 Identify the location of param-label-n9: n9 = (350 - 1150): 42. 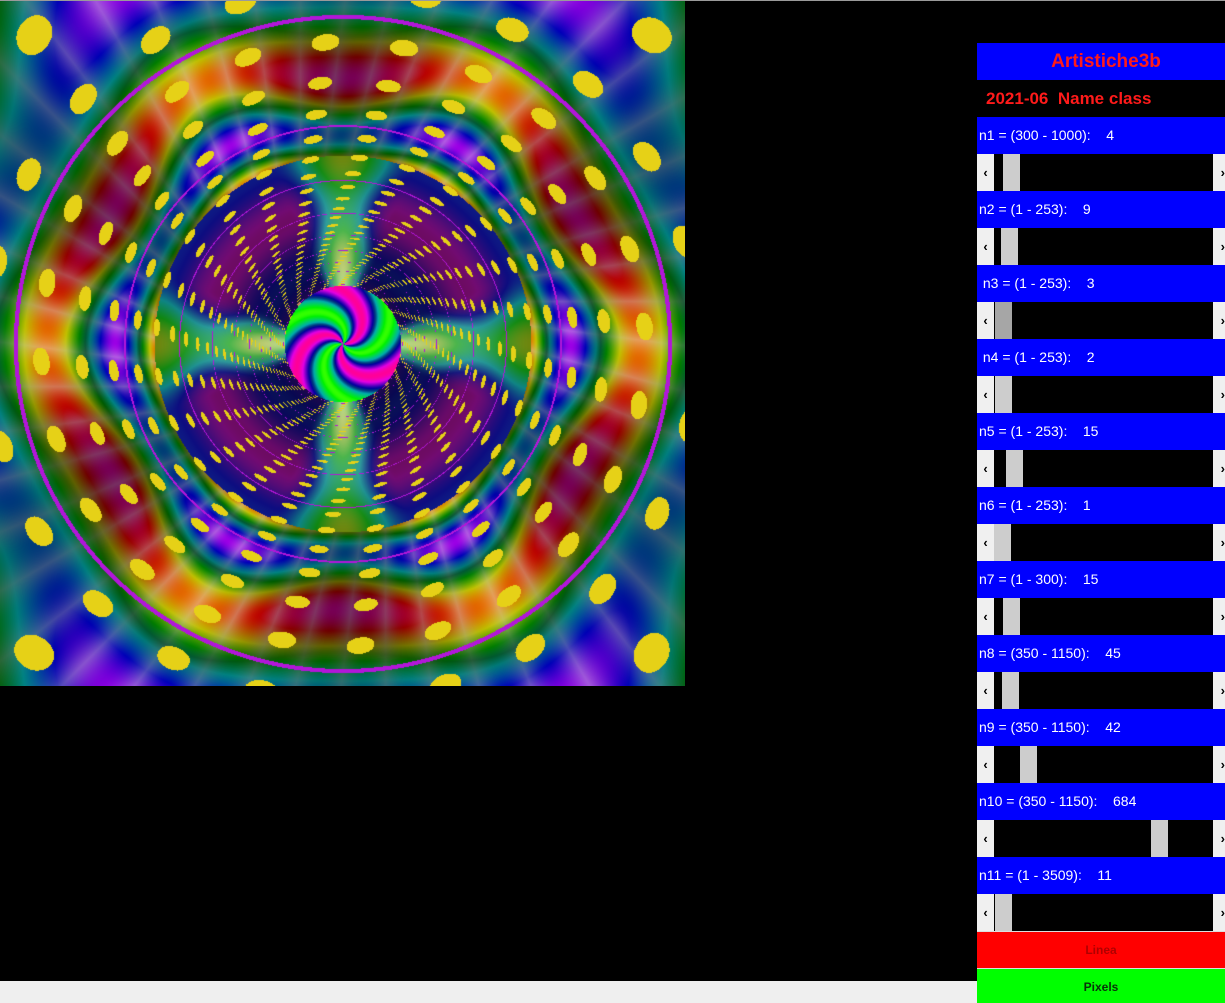
(1101, 727).